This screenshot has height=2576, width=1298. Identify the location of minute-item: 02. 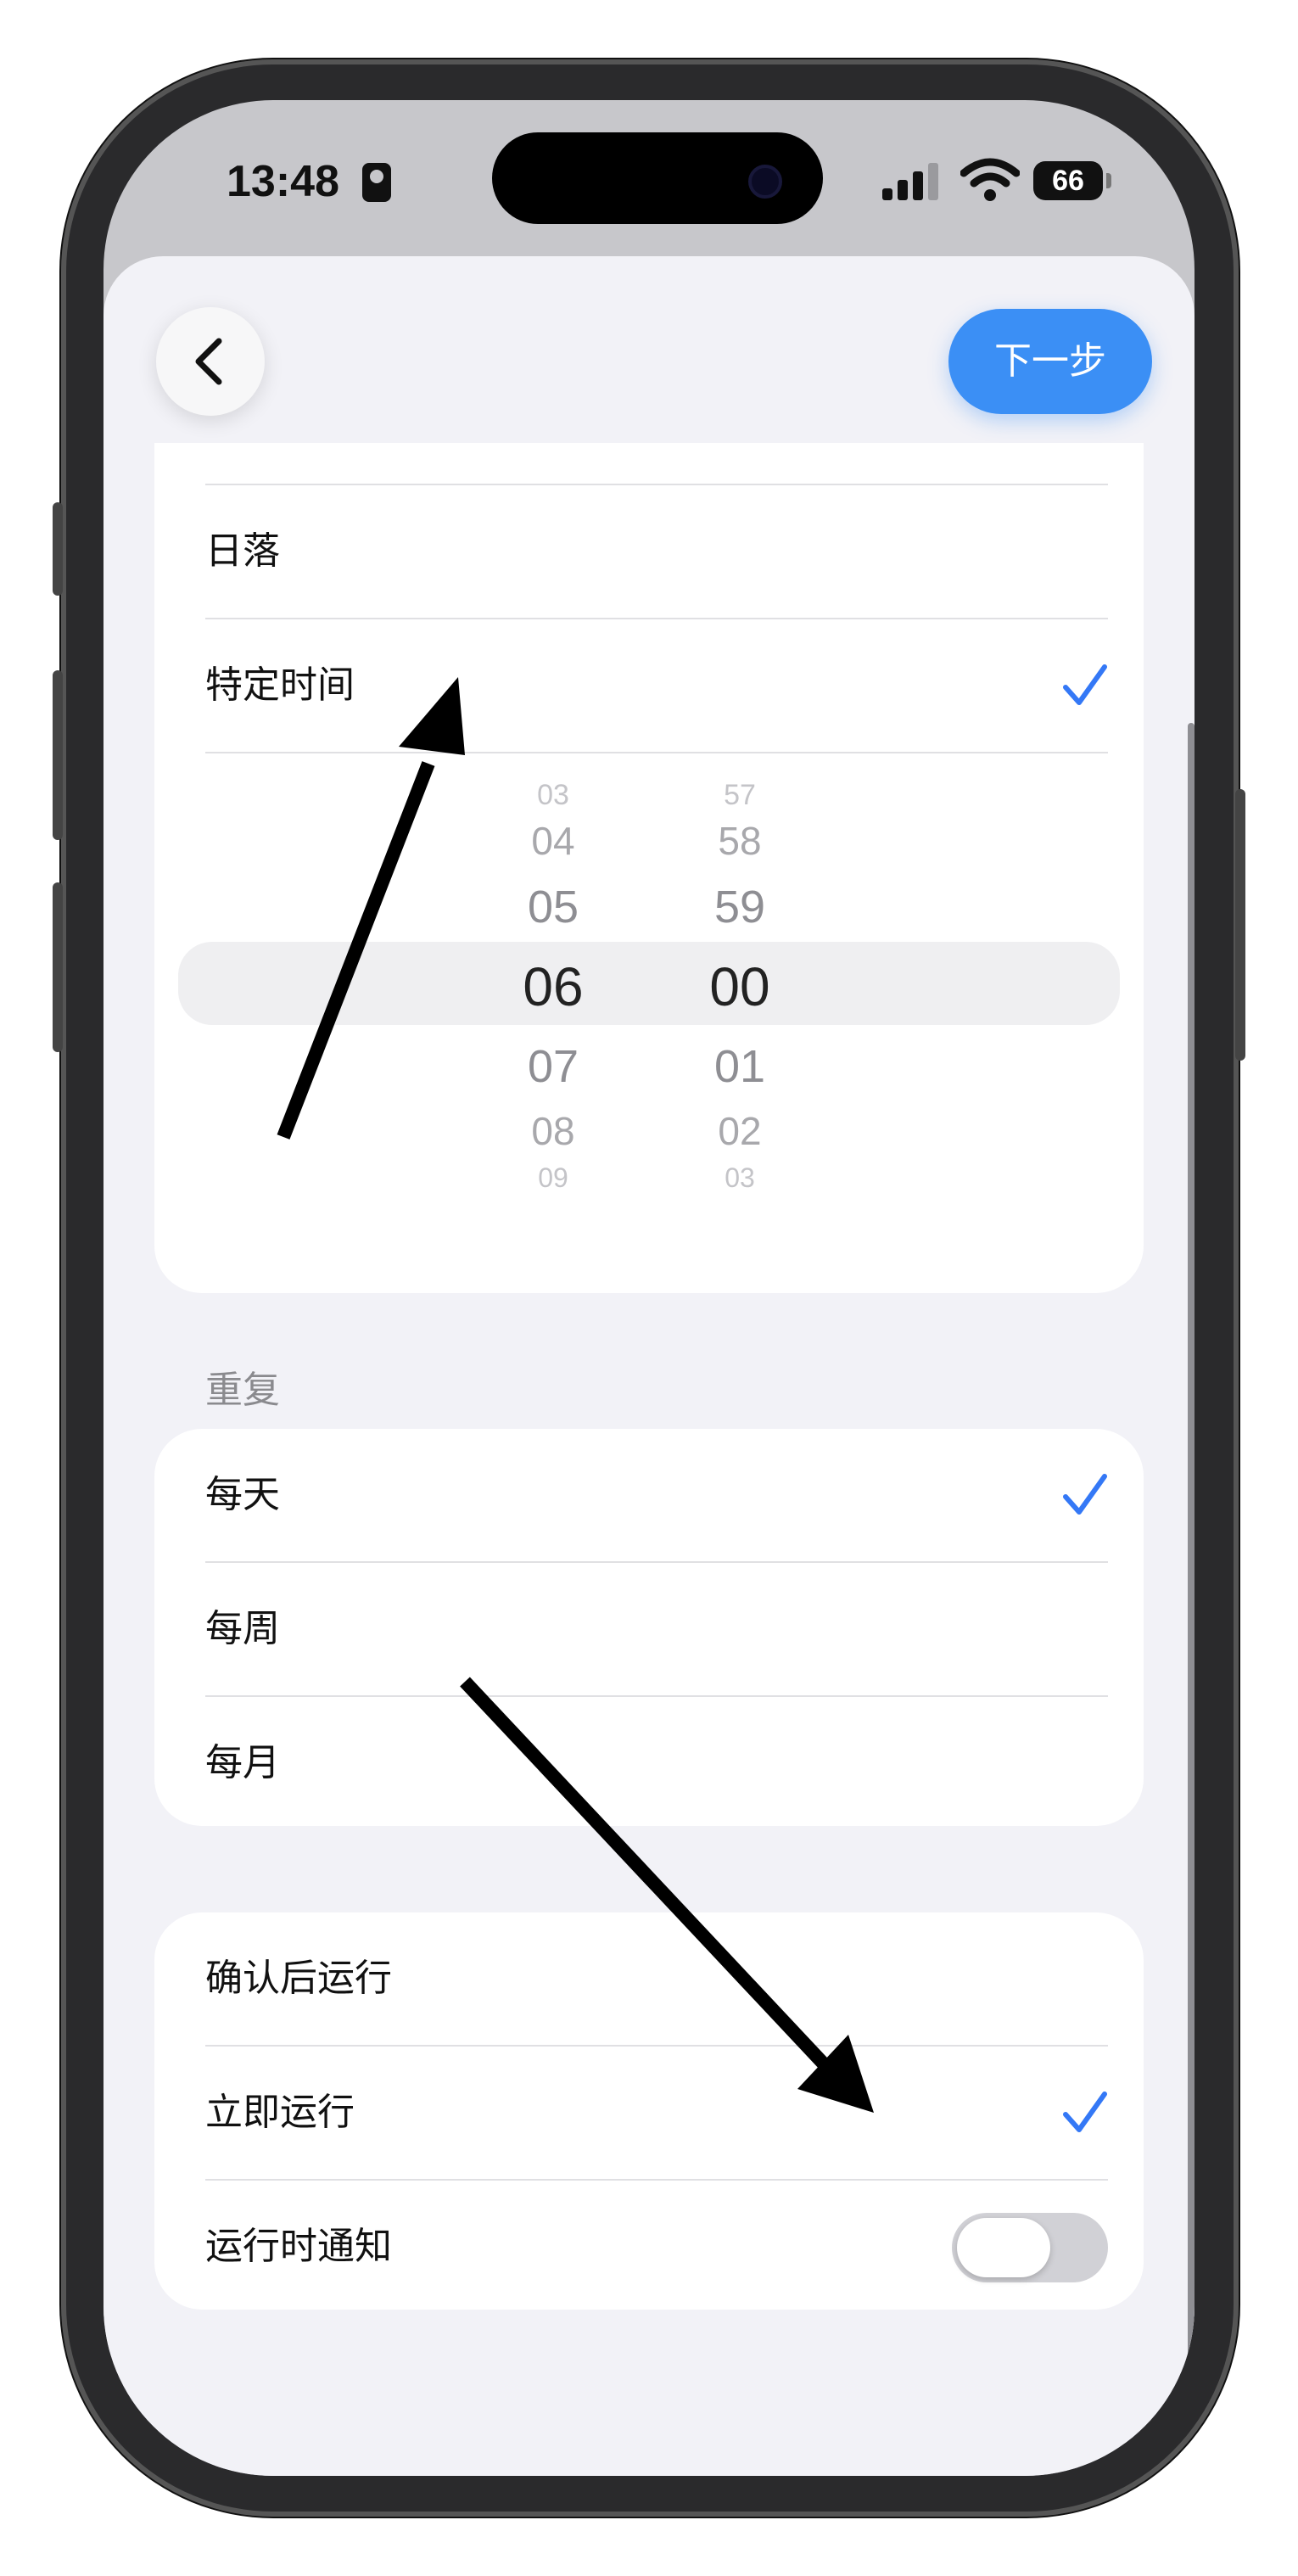
(740, 1131).